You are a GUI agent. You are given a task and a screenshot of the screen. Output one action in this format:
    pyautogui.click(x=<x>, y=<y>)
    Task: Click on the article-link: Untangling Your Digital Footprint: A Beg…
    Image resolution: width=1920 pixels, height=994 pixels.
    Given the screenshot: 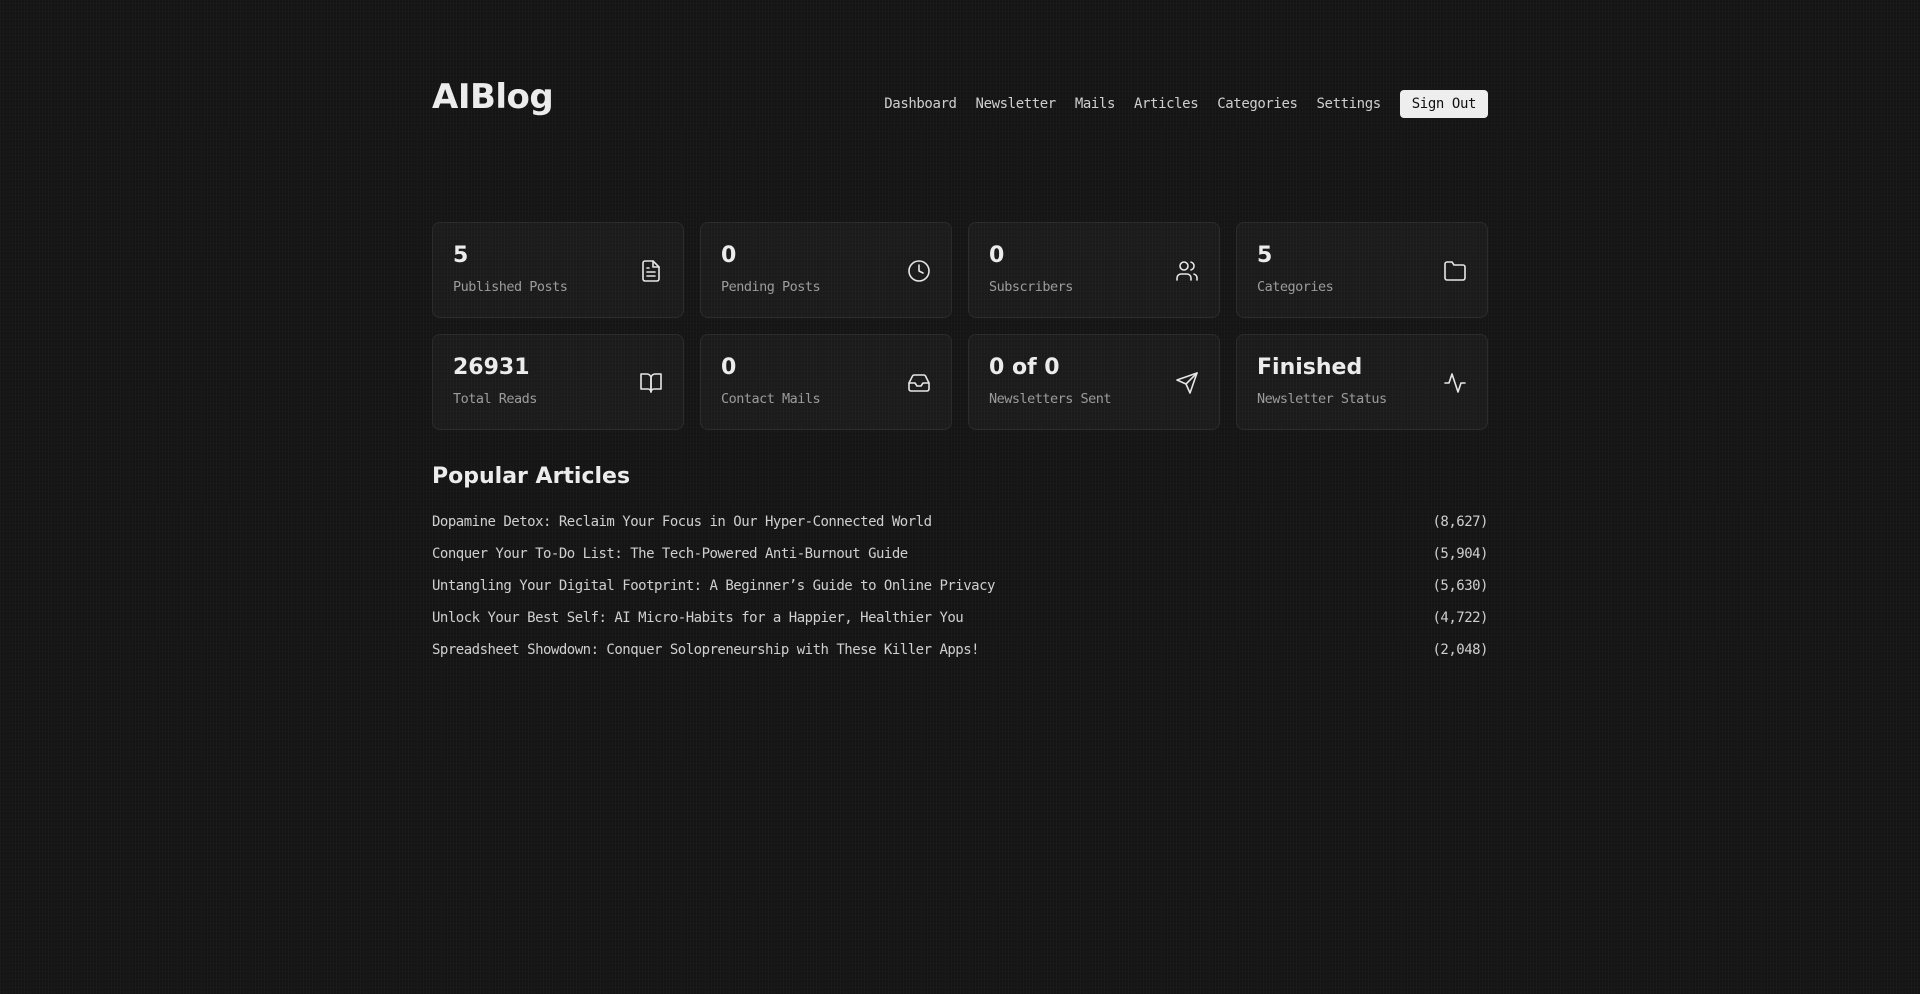 What is the action you would take?
    pyautogui.click(x=713, y=586)
    